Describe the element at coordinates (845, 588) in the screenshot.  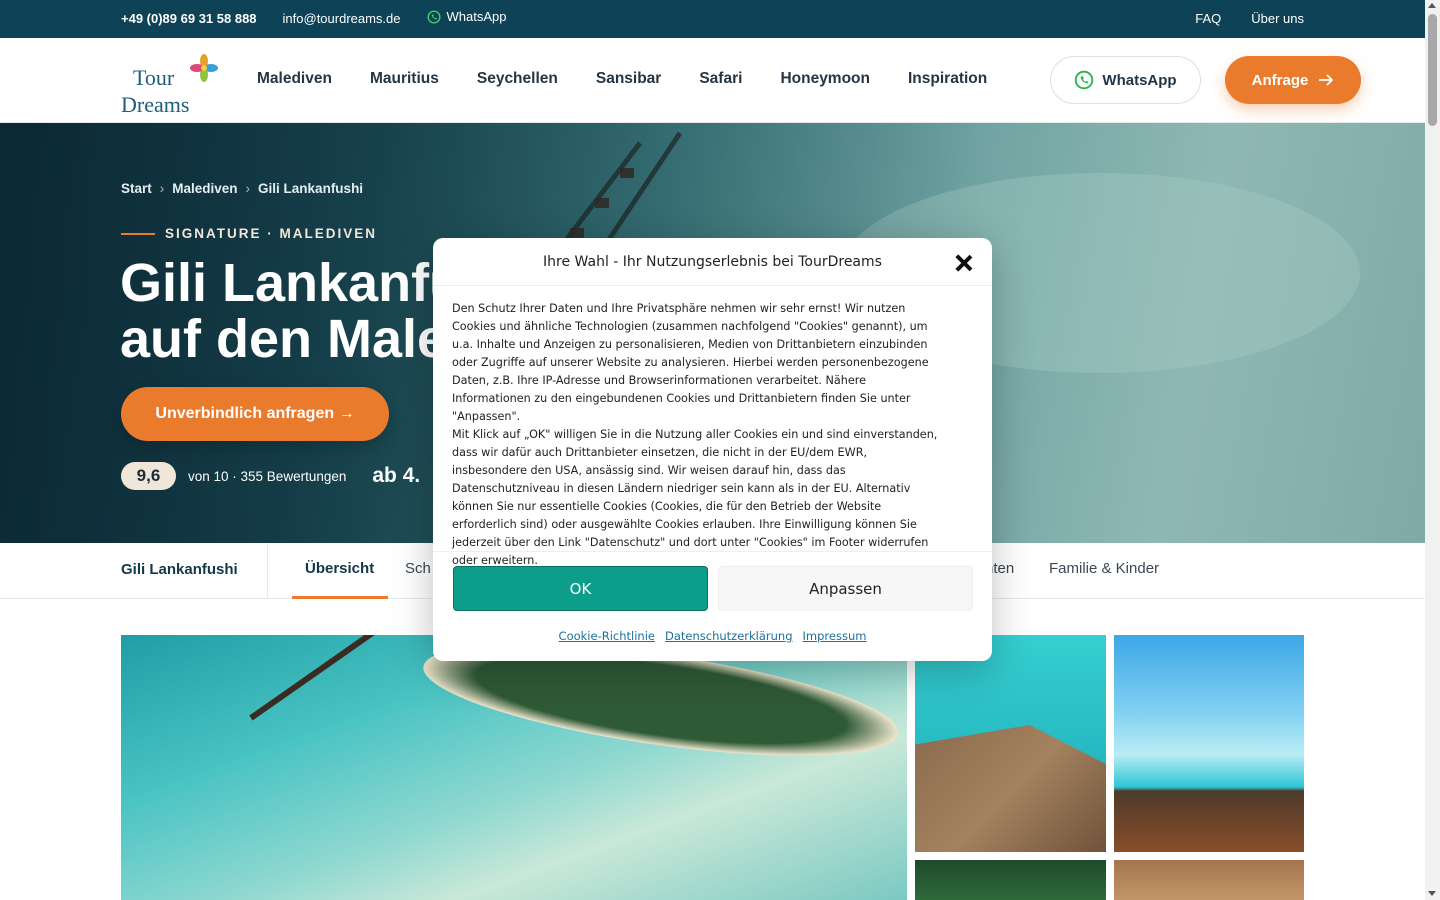
I see `adjust-button: Anpassen` at that location.